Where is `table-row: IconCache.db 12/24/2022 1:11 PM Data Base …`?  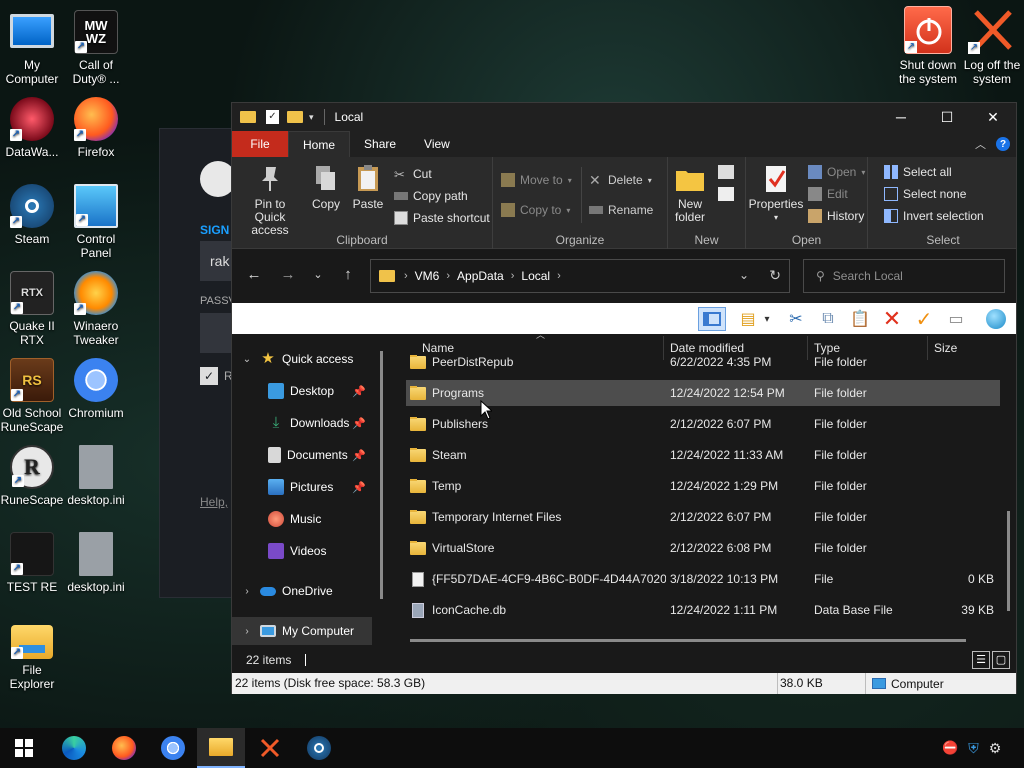 table-row: IconCache.db 12/24/2022 1:11 PM Data Base … is located at coordinates (703, 610).